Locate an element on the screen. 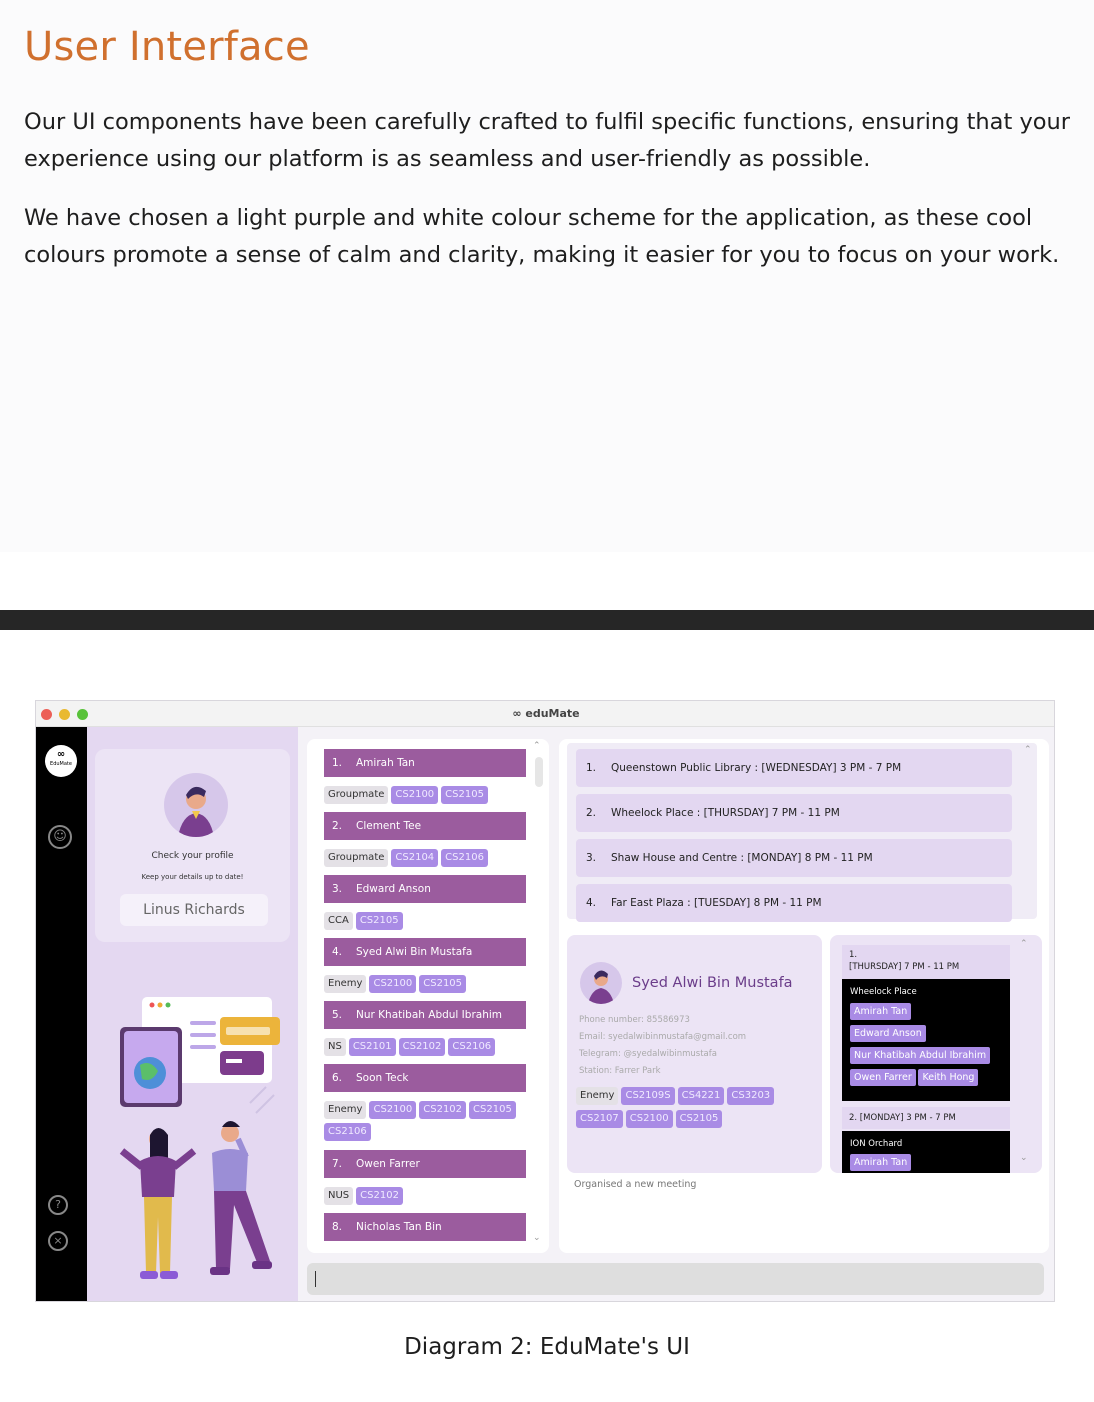 Image resolution: width=1094 pixels, height=1402 pixels. contact-tags: Enemy CS2100 CS2105 is located at coordinates (396, 982).